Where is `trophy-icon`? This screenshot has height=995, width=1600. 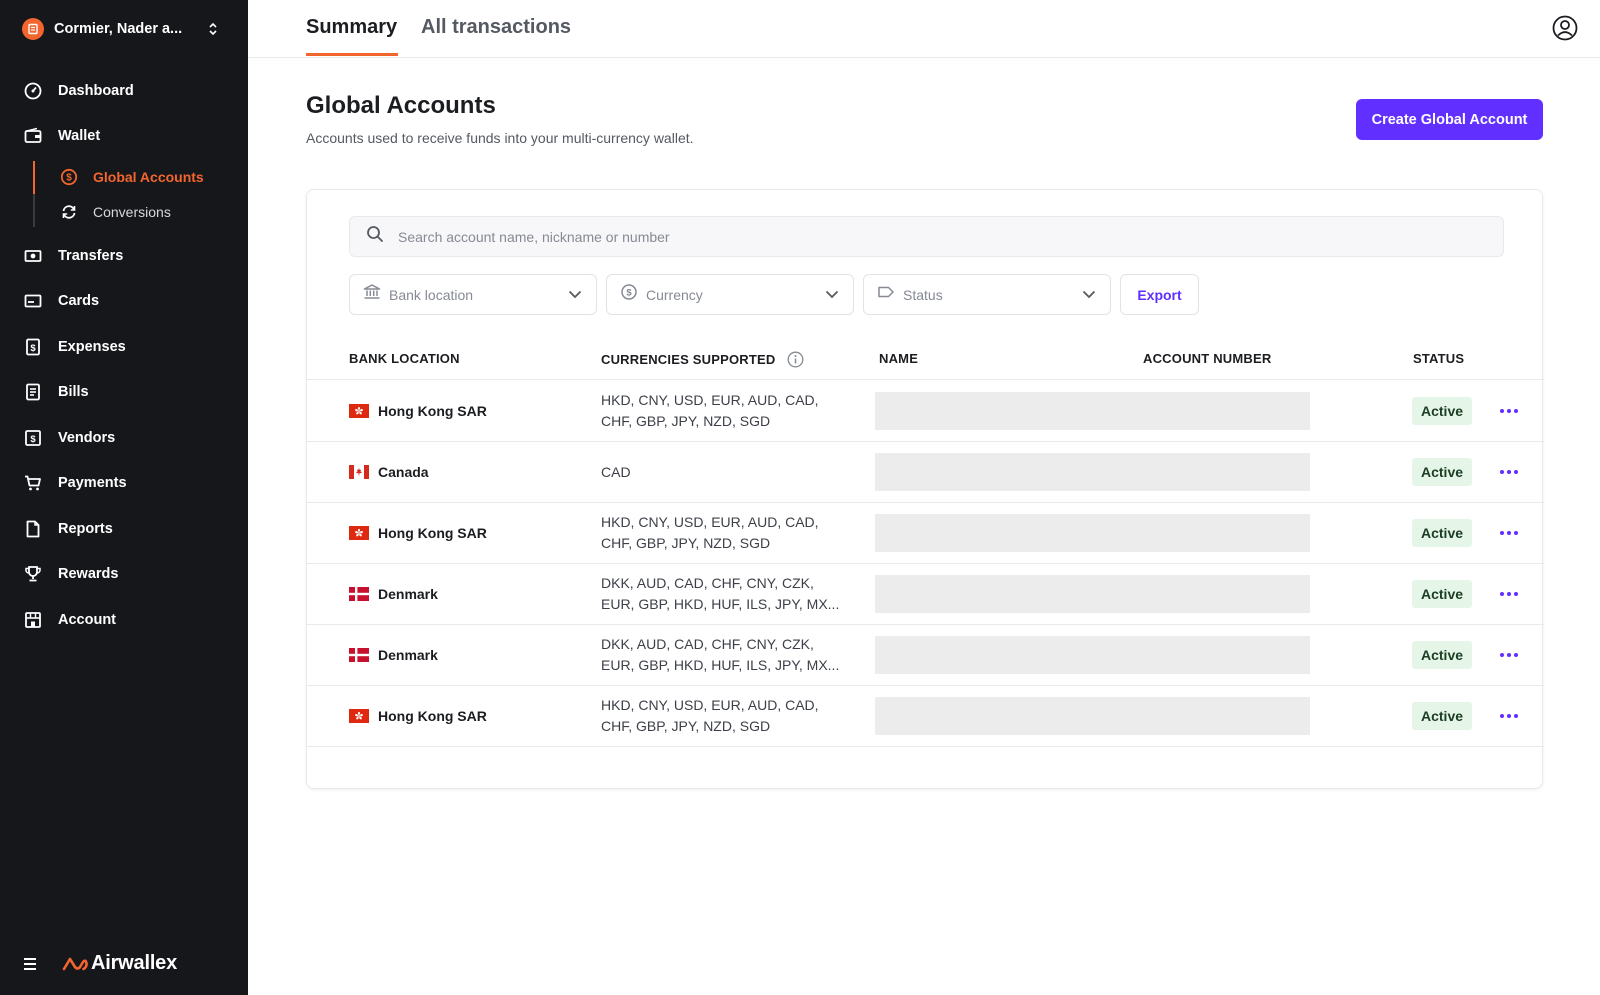
trophy-icon is located at coordinates (33, 574).